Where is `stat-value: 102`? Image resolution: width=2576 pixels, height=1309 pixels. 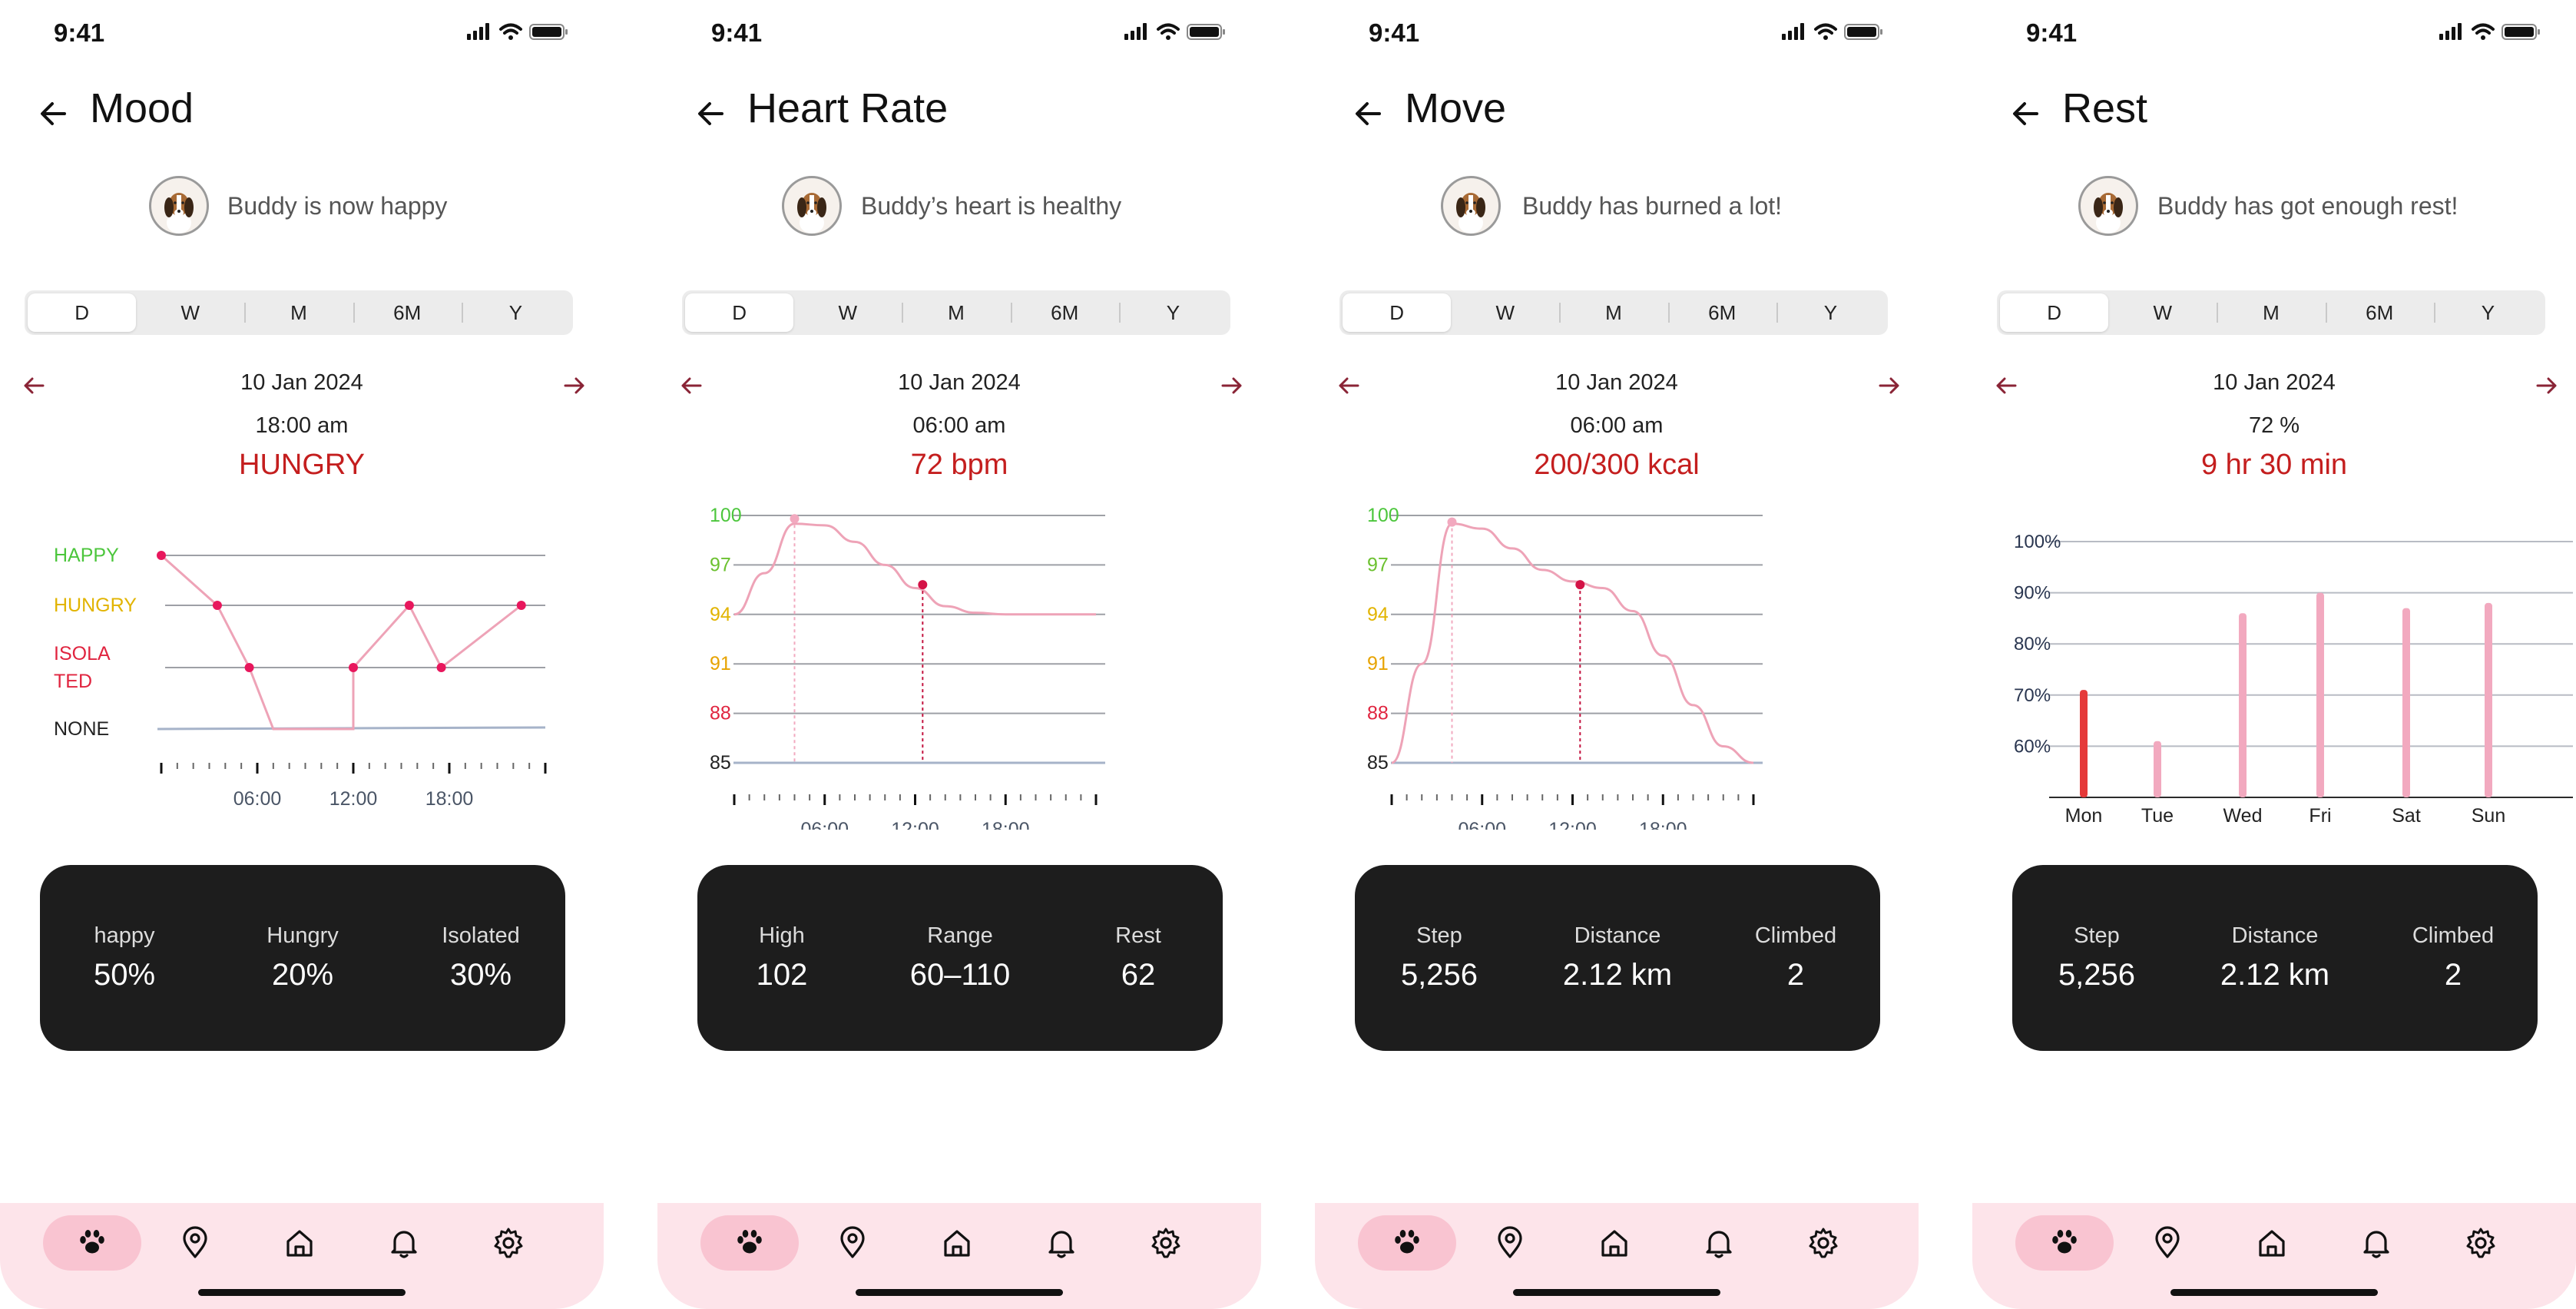
stat-value: 102 is located at coordinates (782, 975).